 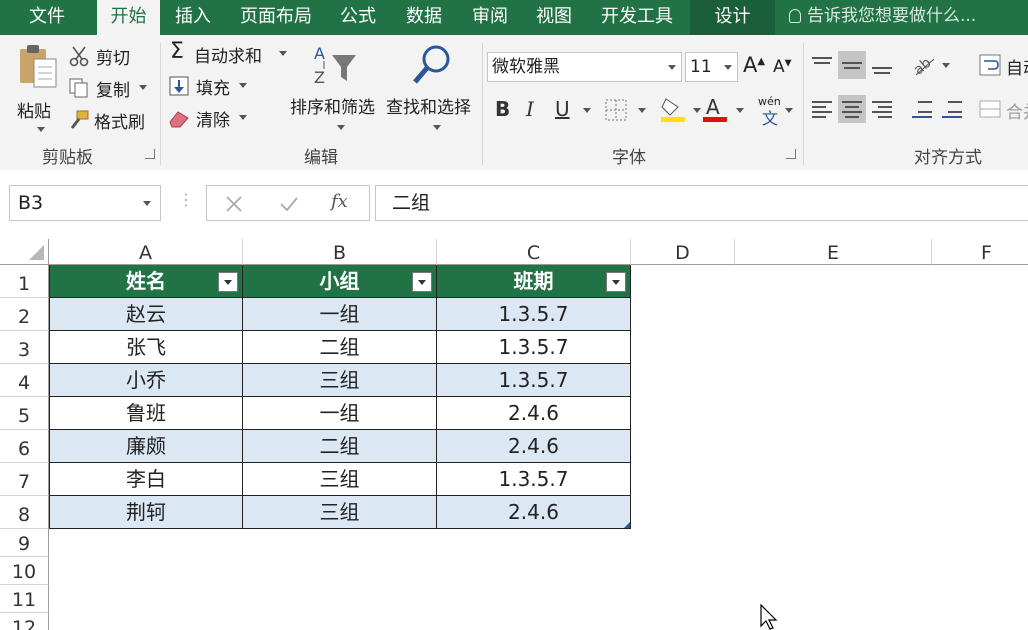 What do you see at coordinates (339, 201) in the screenshot?
I see `insert-function-icon: fx` at bounding box center [339, 201].